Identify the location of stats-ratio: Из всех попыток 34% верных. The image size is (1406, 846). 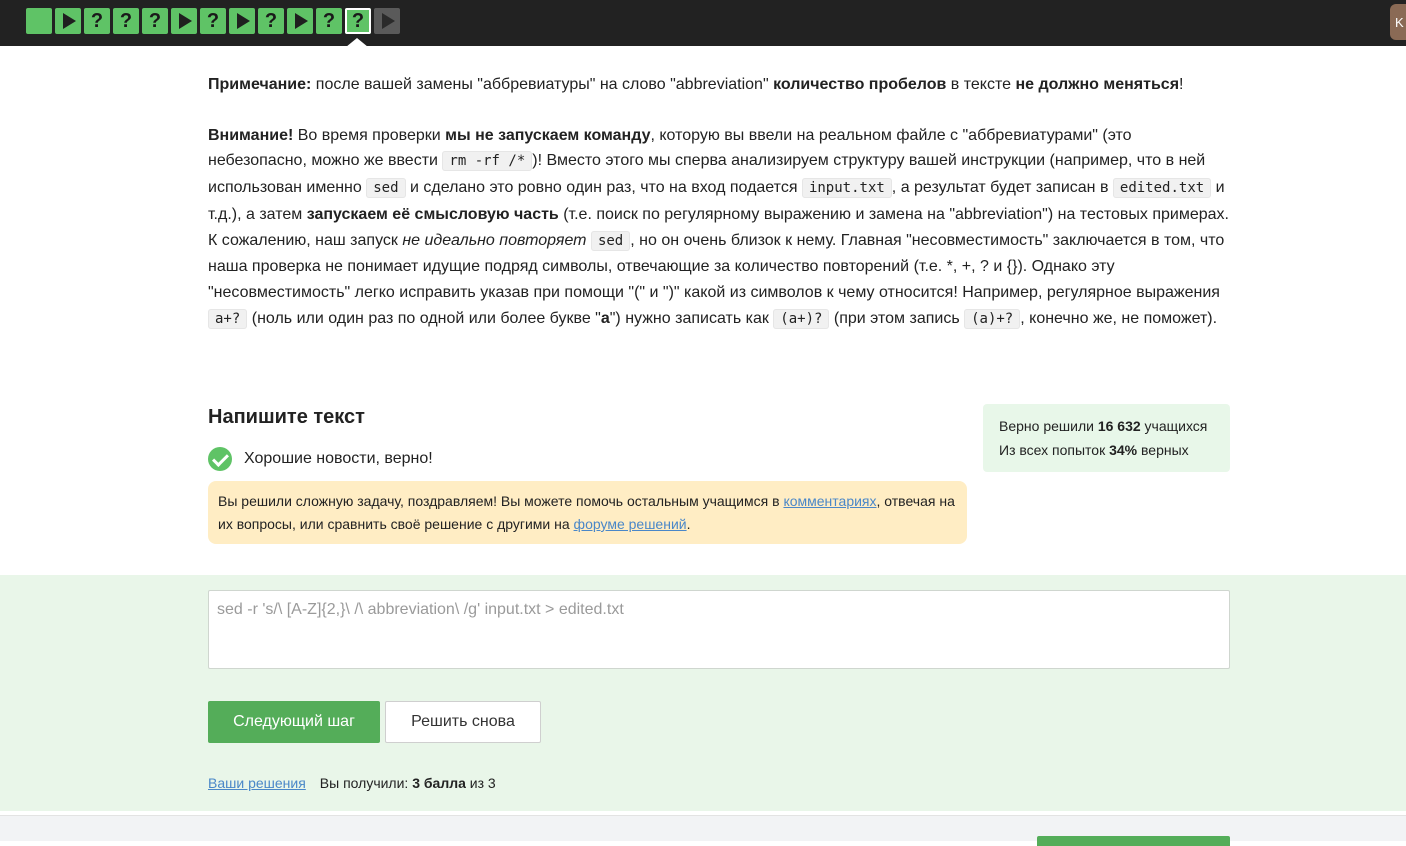
(1106, 450).